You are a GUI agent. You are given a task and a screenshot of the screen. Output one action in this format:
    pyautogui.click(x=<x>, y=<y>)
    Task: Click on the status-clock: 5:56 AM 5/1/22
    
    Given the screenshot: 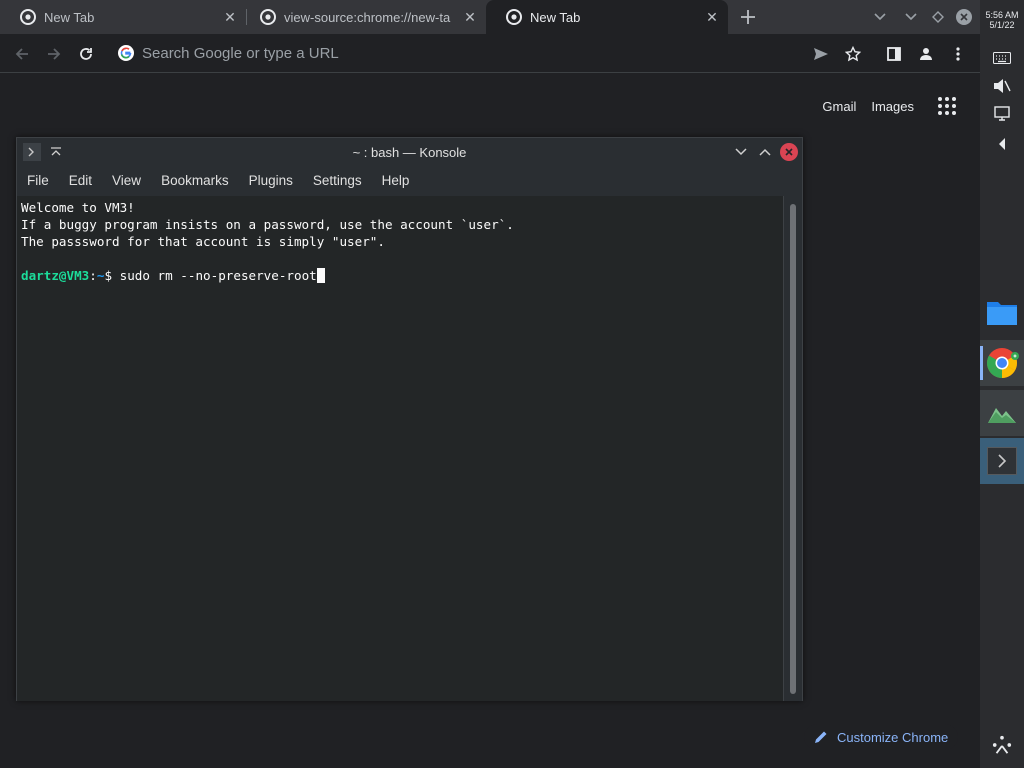 What is the action you would take?
    pyautogui.click(x=1002, y=20)
    